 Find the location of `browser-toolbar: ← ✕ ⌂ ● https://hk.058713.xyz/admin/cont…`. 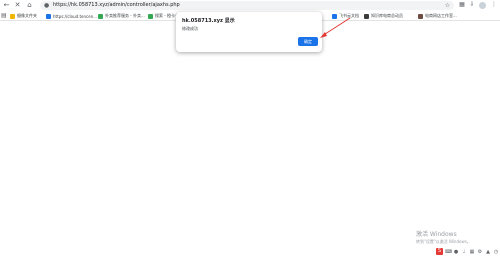

browser-toolbar: ← ✕ ⌂ ● https://hk.058713.xyz/admin/cont… is located at coordinates (250, 5).